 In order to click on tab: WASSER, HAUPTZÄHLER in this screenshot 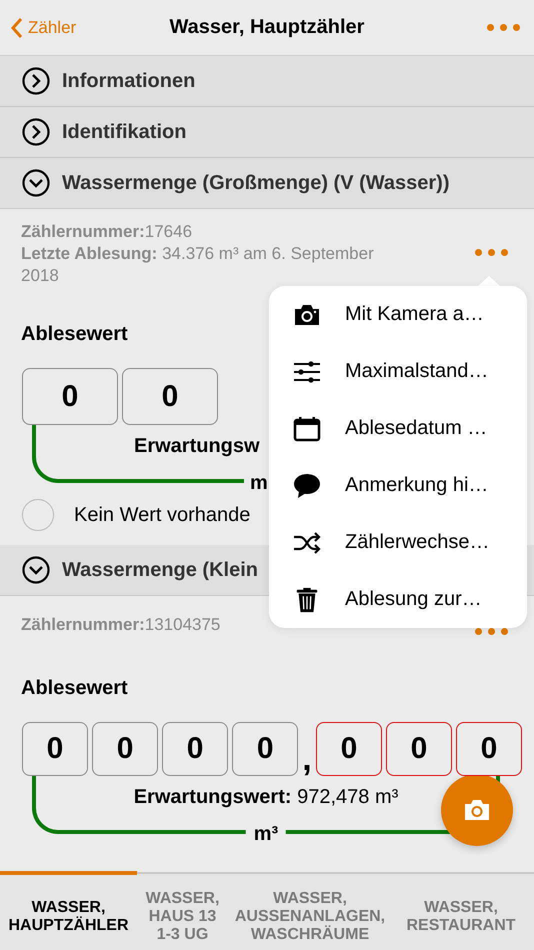, I will do `click(68, 910)`.